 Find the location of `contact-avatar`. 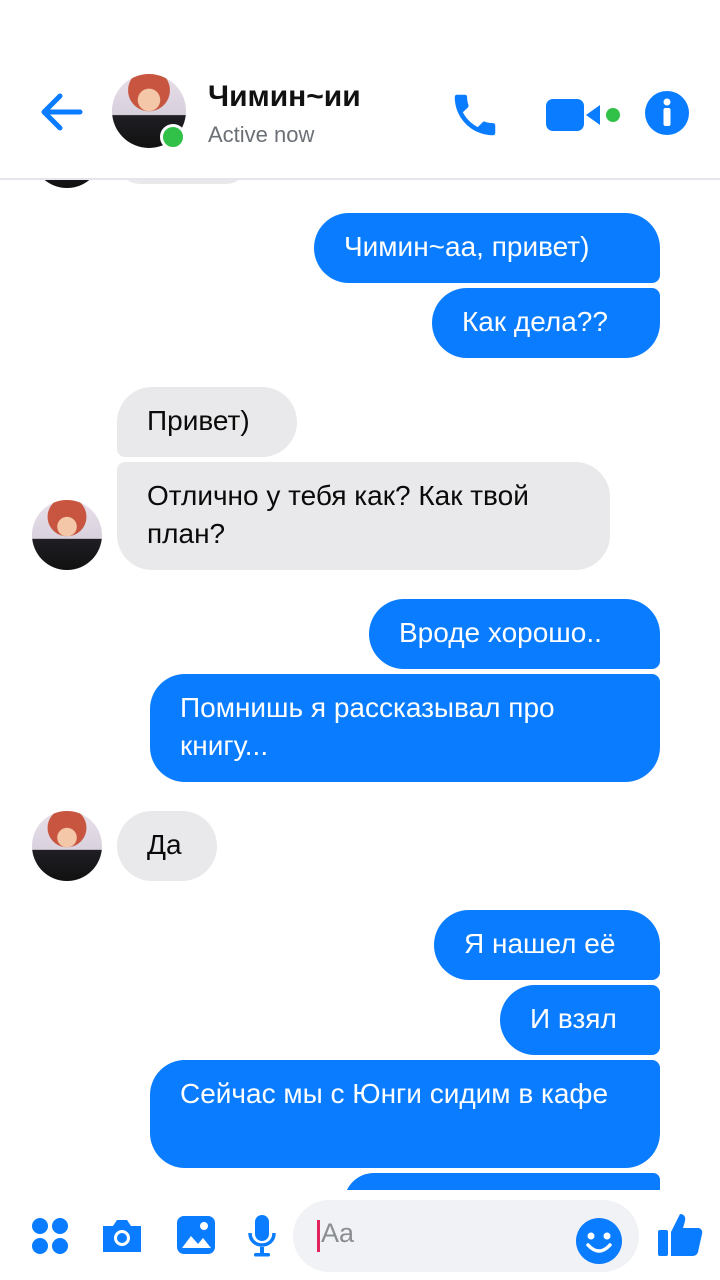

contact-avatar is located at coordinates (149, 112).